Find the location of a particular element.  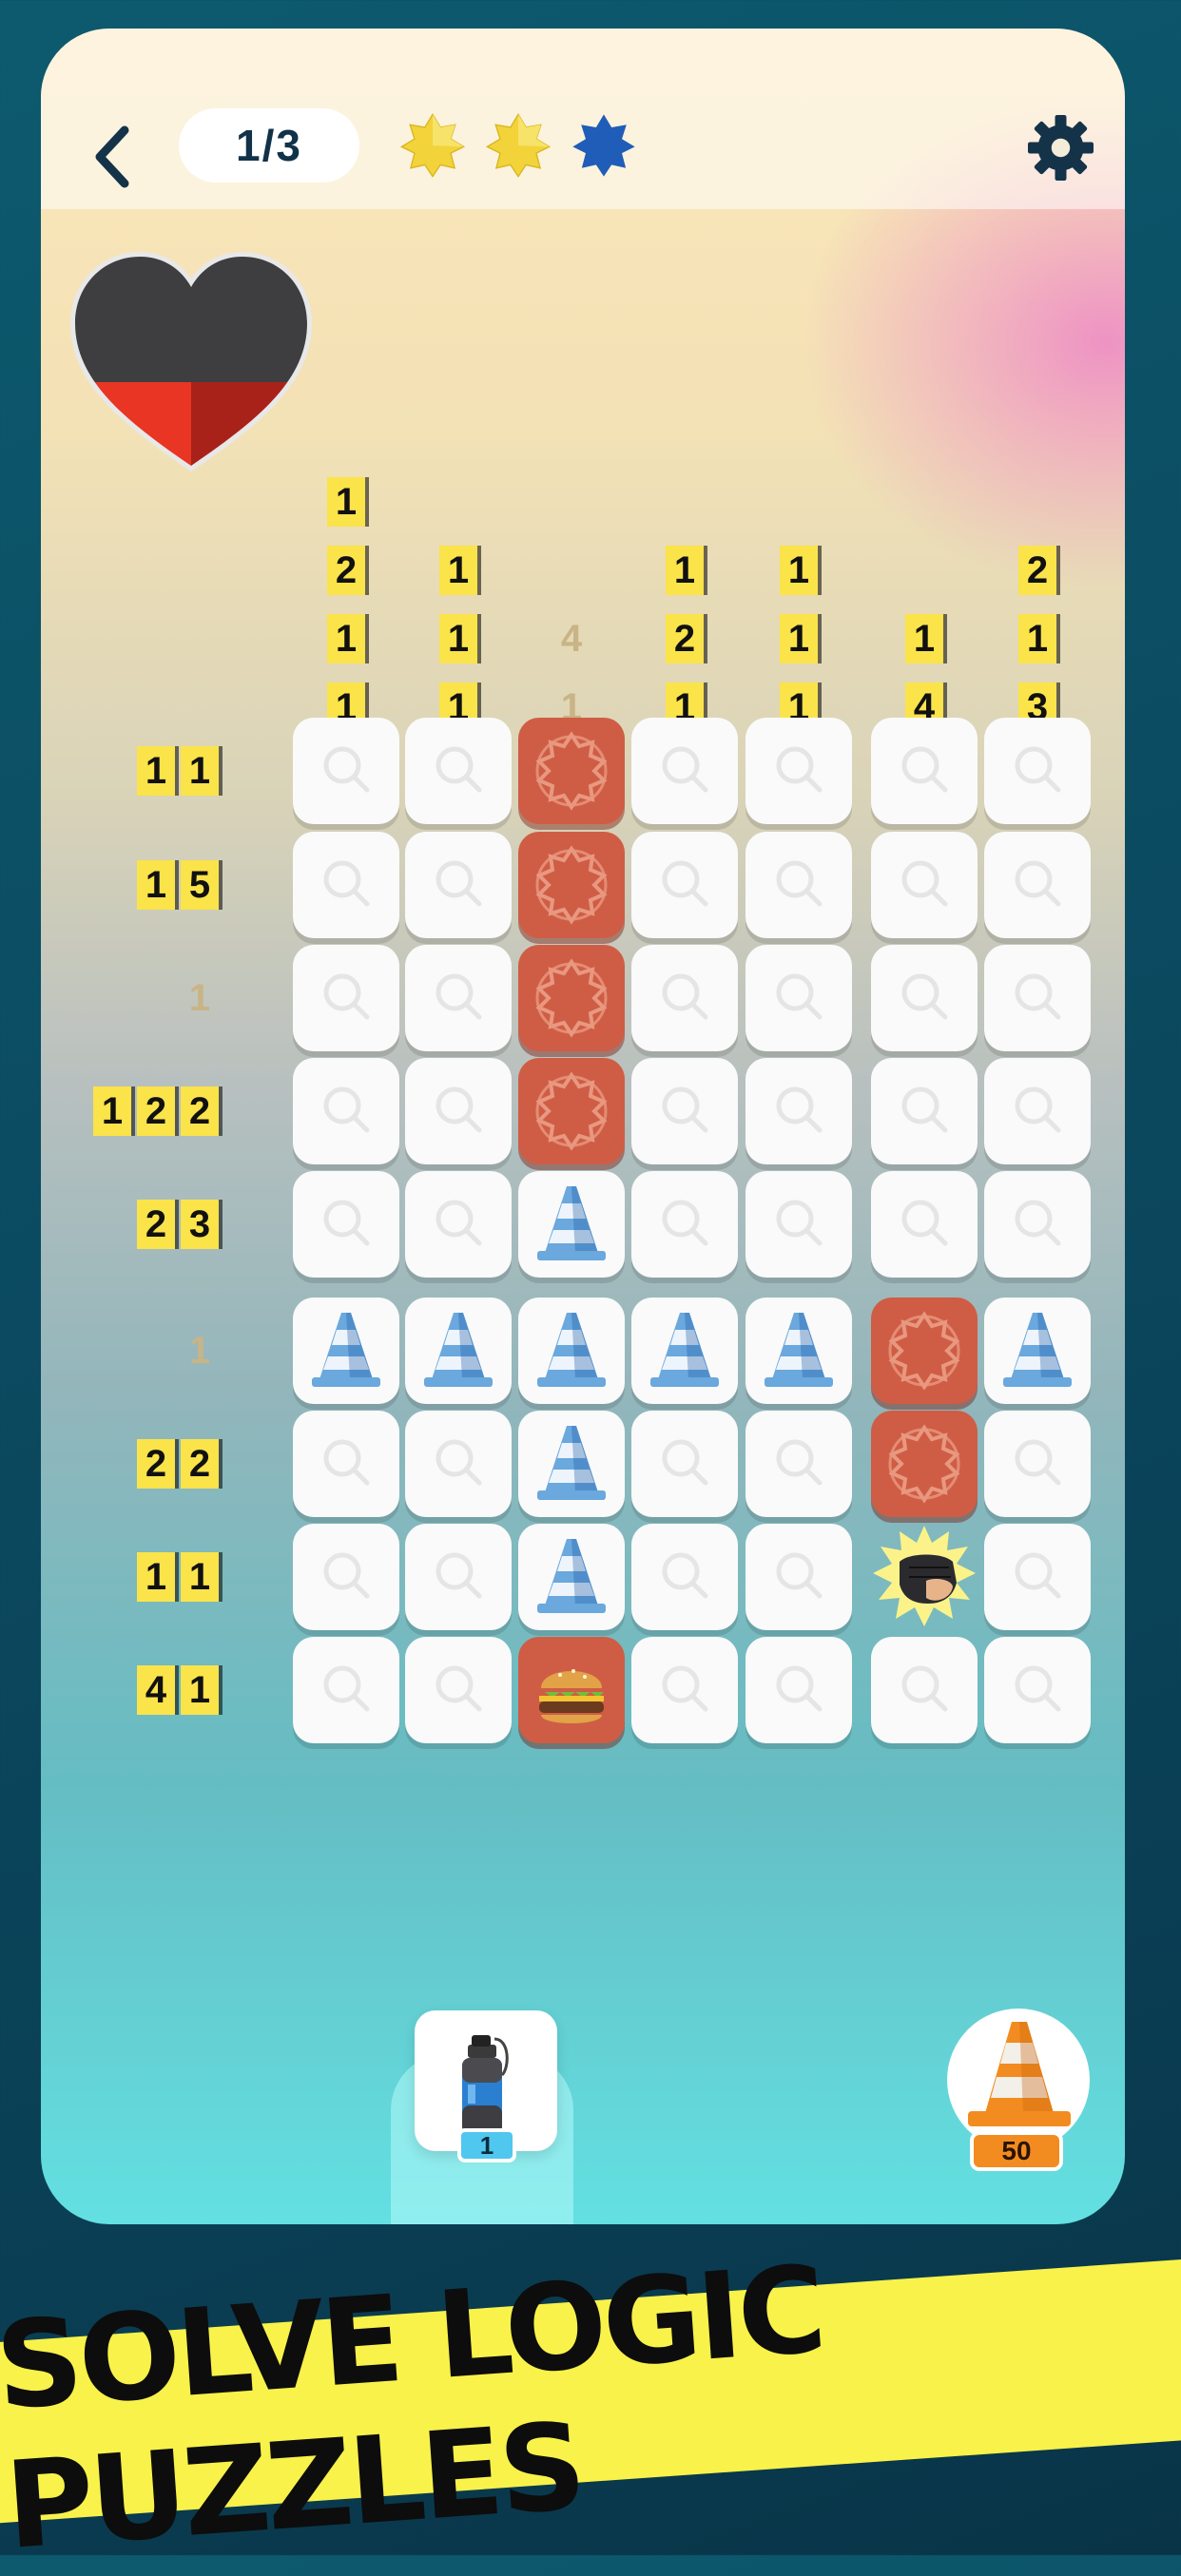

cone-powerup-button is located at coordinates (1018, 2080).